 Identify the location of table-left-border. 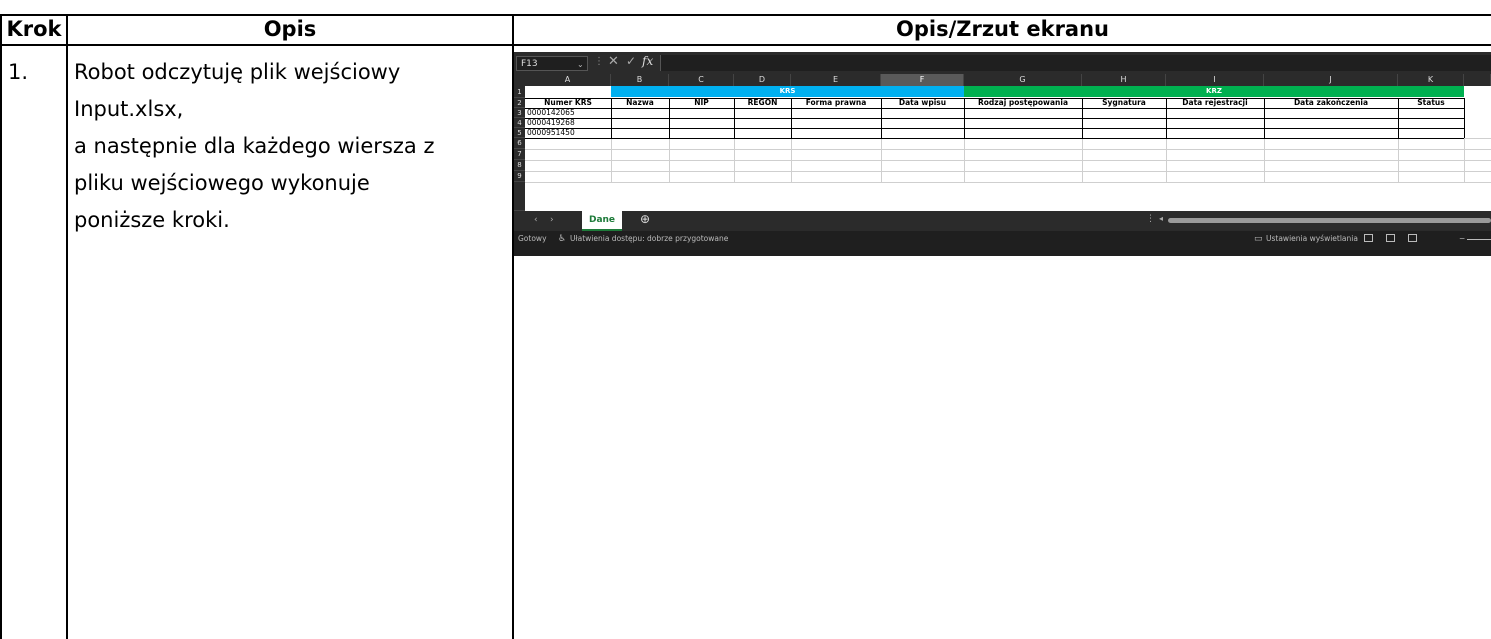
(1, 326).